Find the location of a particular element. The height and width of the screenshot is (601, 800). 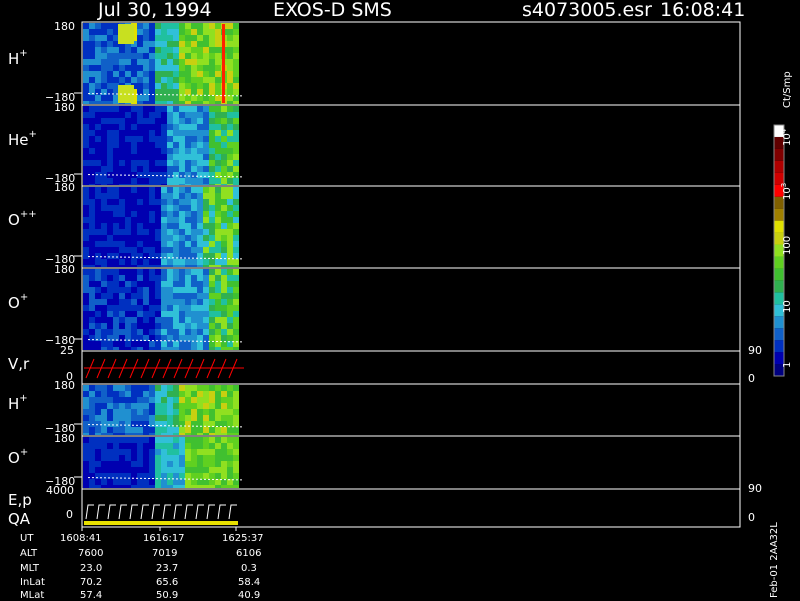

colorbar-tick: 1 is located at coordinates (787, 364).